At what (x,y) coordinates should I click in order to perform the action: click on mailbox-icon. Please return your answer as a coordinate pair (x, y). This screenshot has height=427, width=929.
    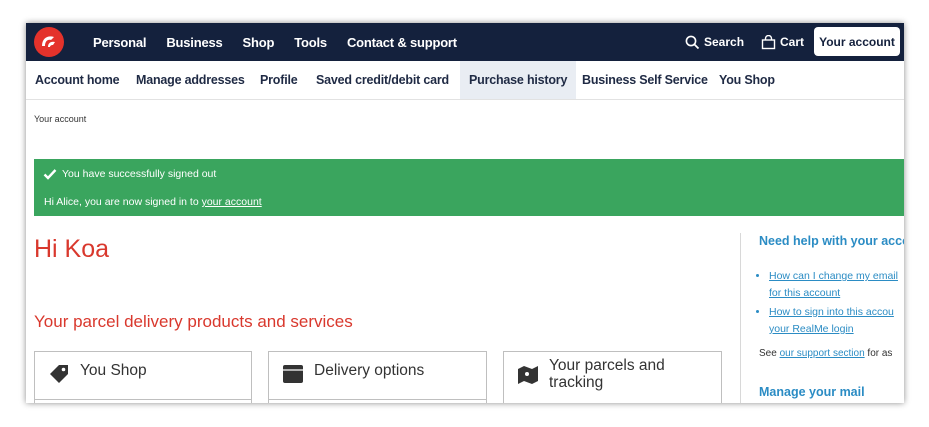
    Looking at the image, I should click on (293, 374).